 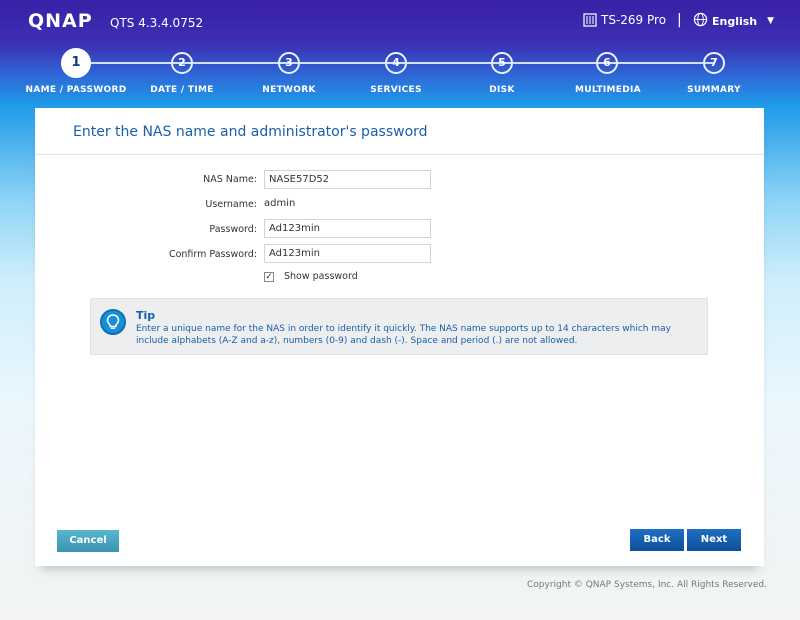 What do you see at coordinates (76, 63) in the screenshot?
I see `step-1-circle: 1` at bounding box center [76, 63].